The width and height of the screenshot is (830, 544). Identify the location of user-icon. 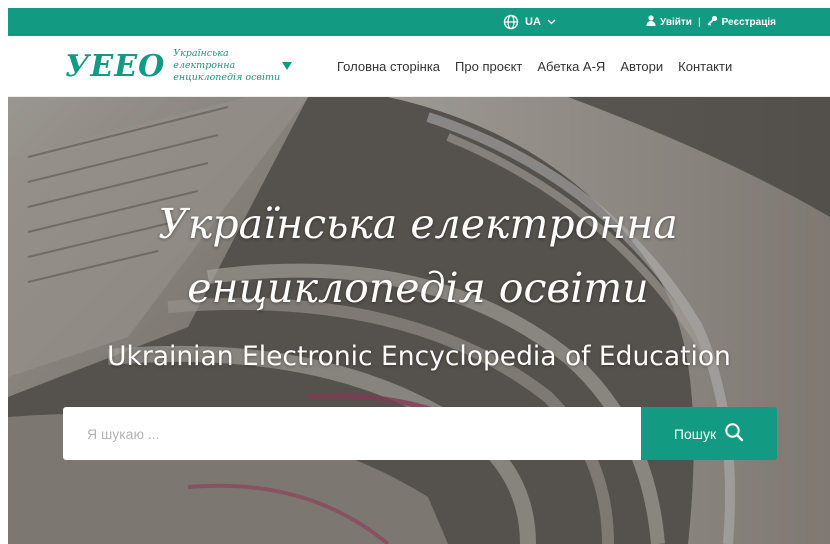
(651, 22).